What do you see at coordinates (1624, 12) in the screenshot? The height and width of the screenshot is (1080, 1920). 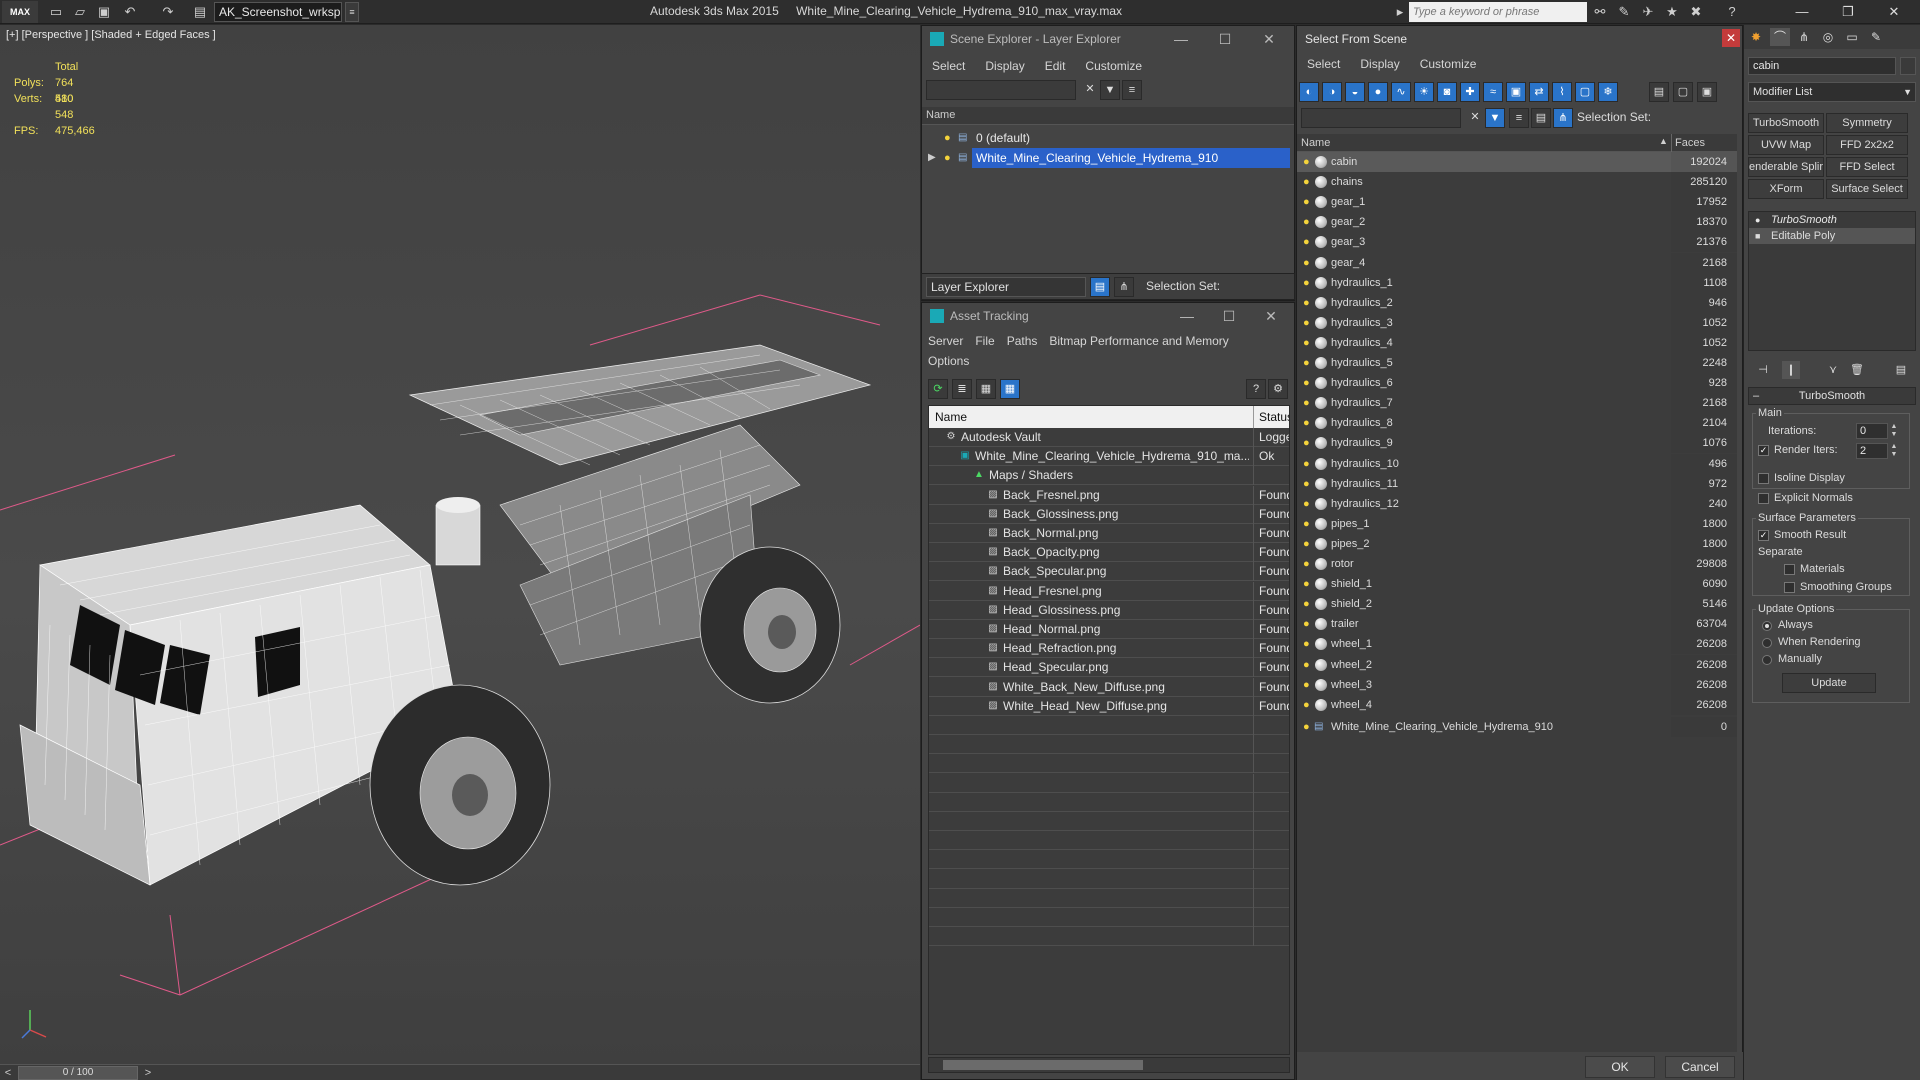 I see `subscription-icon: ✎` at bounding box center [1624, 12].